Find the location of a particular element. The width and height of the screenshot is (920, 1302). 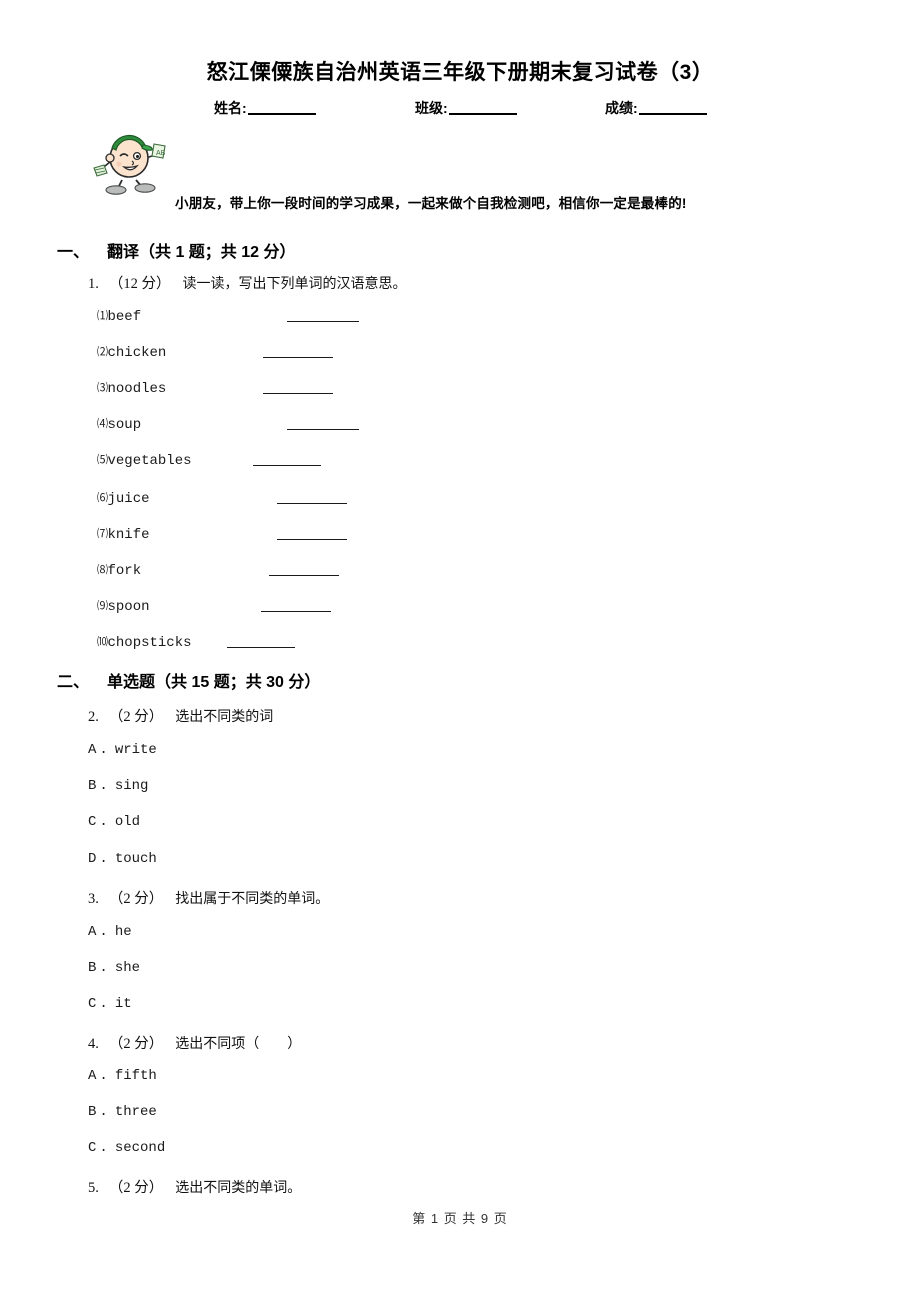

item-index: ⑻ is located at coordinates (102, 571).